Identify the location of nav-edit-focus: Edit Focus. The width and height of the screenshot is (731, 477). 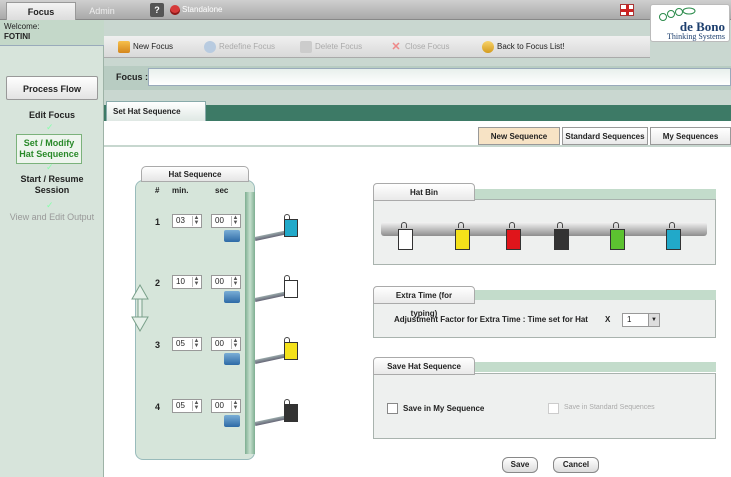
(52, 115).